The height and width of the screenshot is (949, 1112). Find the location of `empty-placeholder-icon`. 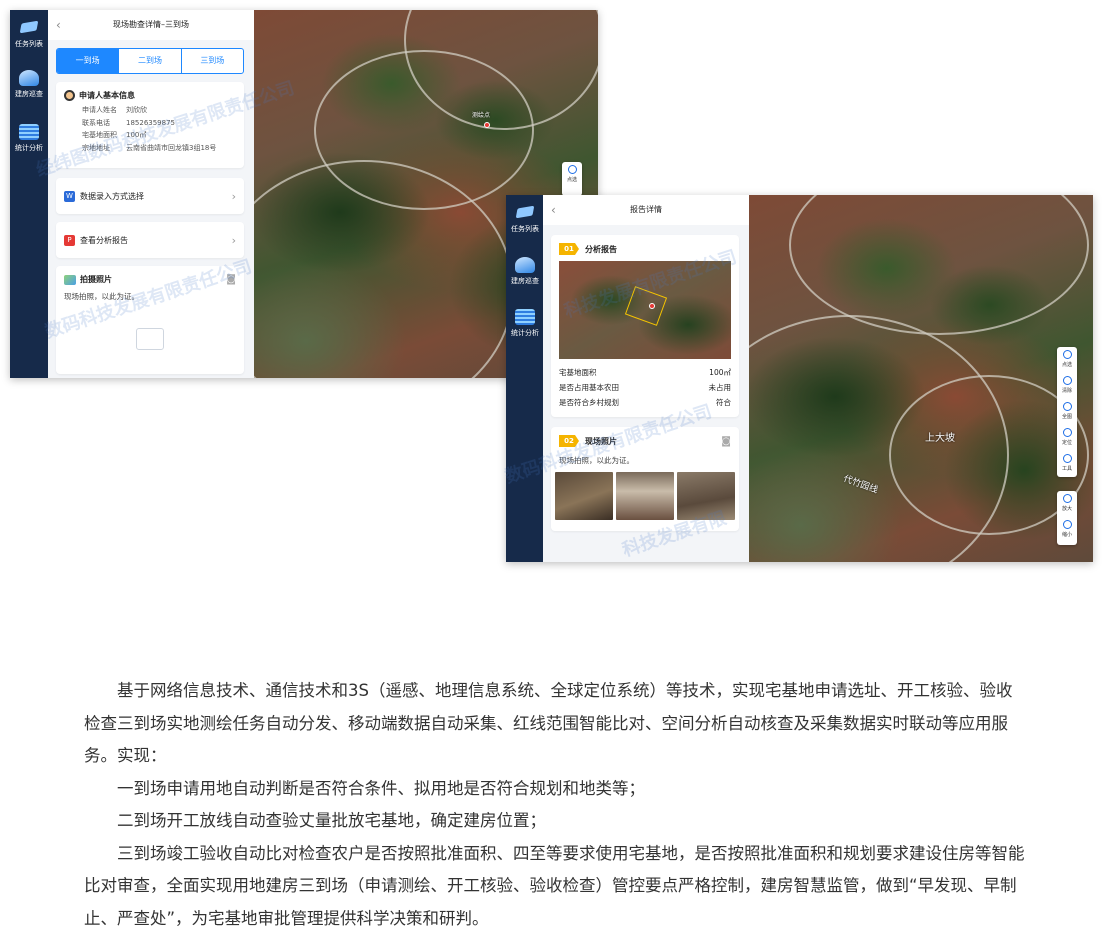

empty-placeholder-icon is located at coordinates (150, 339).